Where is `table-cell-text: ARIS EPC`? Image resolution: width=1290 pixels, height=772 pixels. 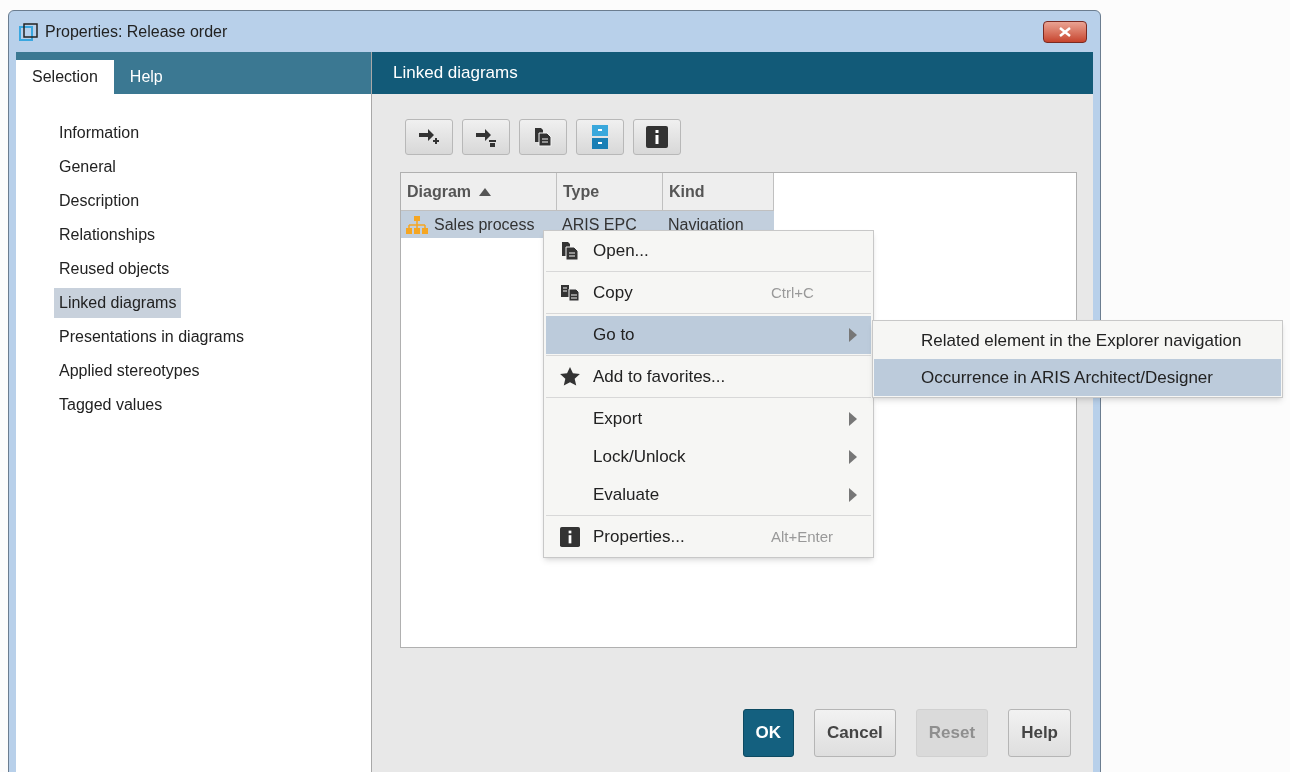 table-cell-text: ARIS EPC is located at coordinates (599, 224).